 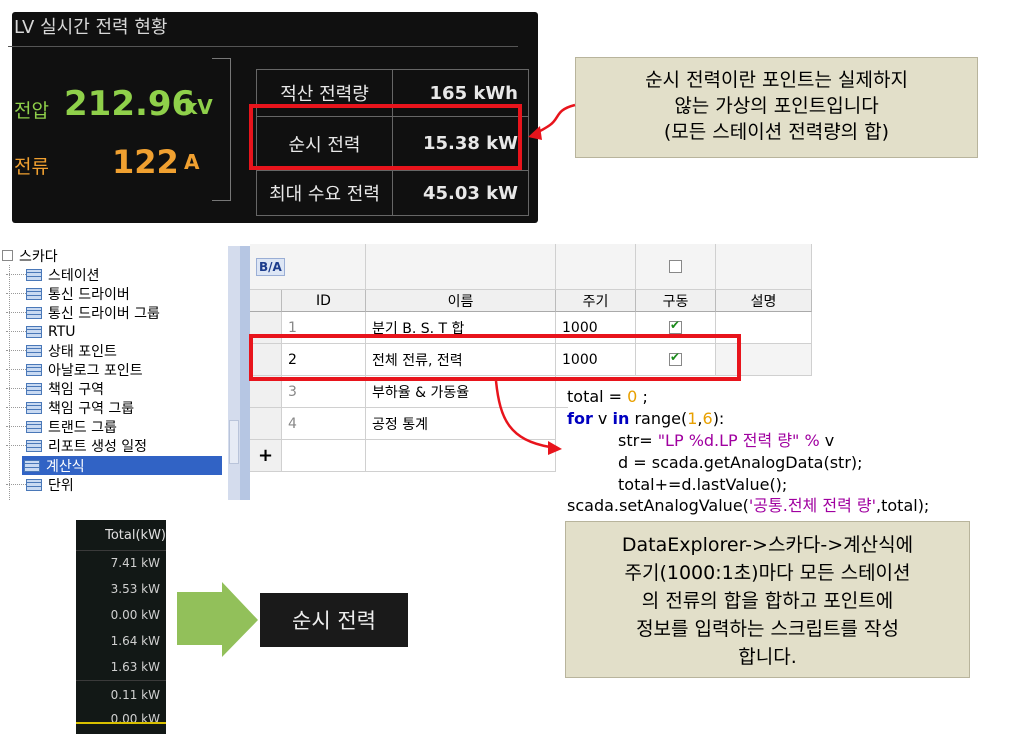 What do you see at coordinates (707, 418) in the screenshot?
I see `code-number: 6` at bounding box center [707, 418].